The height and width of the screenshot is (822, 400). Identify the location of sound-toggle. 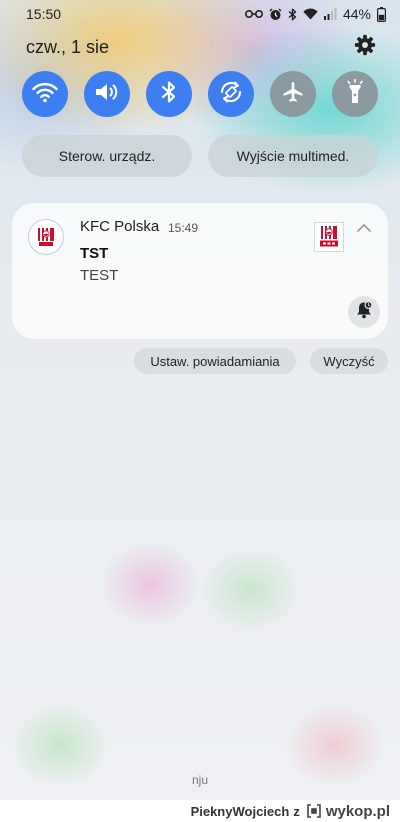
(107, 94).